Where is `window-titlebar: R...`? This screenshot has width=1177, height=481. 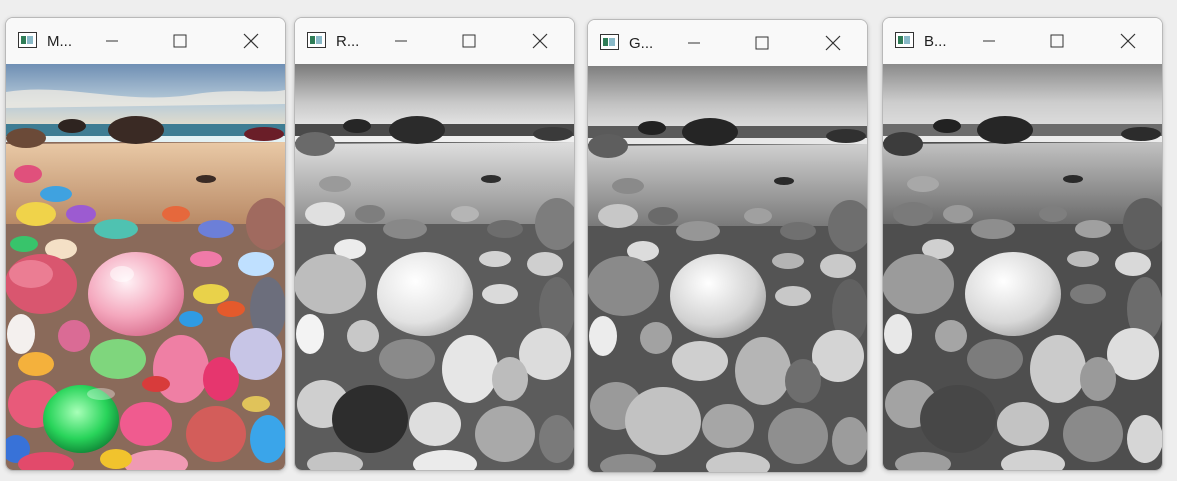 window-titlebar: R... is located at coordinates (434, 41).